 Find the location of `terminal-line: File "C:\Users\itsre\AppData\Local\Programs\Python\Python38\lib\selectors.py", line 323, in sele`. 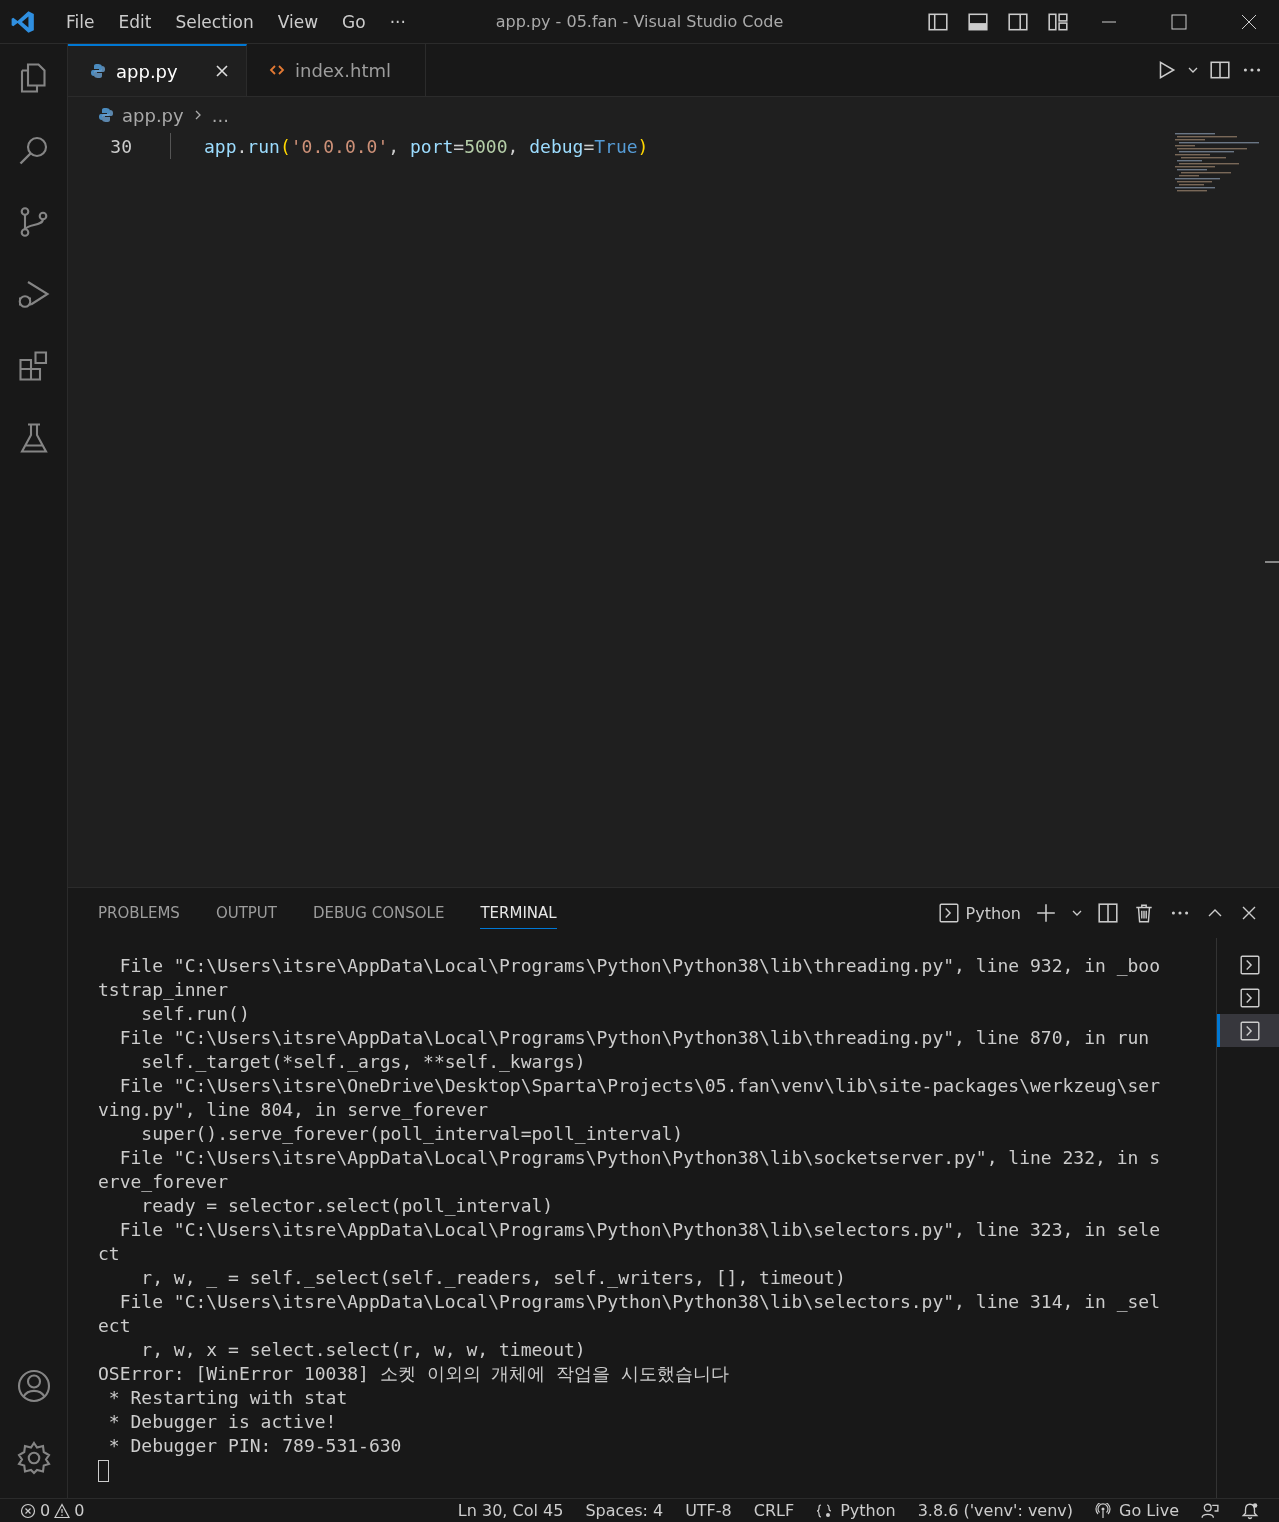

terminal-line: File "C:\Users\itsre\AppData\Local\Programs\Python\Python38\lib\selectors.py", line 323, in sele is located at coordinates (640, 1230).